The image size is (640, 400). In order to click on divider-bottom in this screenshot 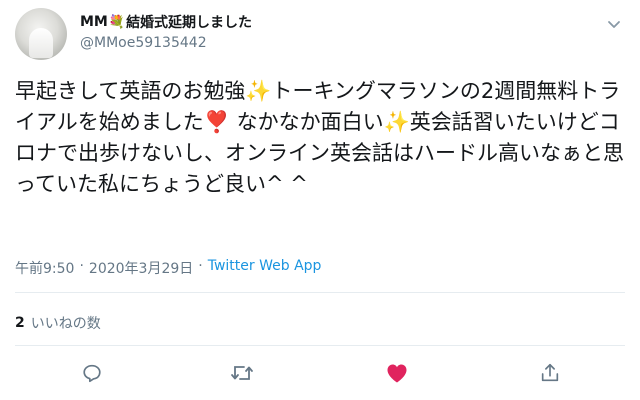, I will do `click(320, 345)`.